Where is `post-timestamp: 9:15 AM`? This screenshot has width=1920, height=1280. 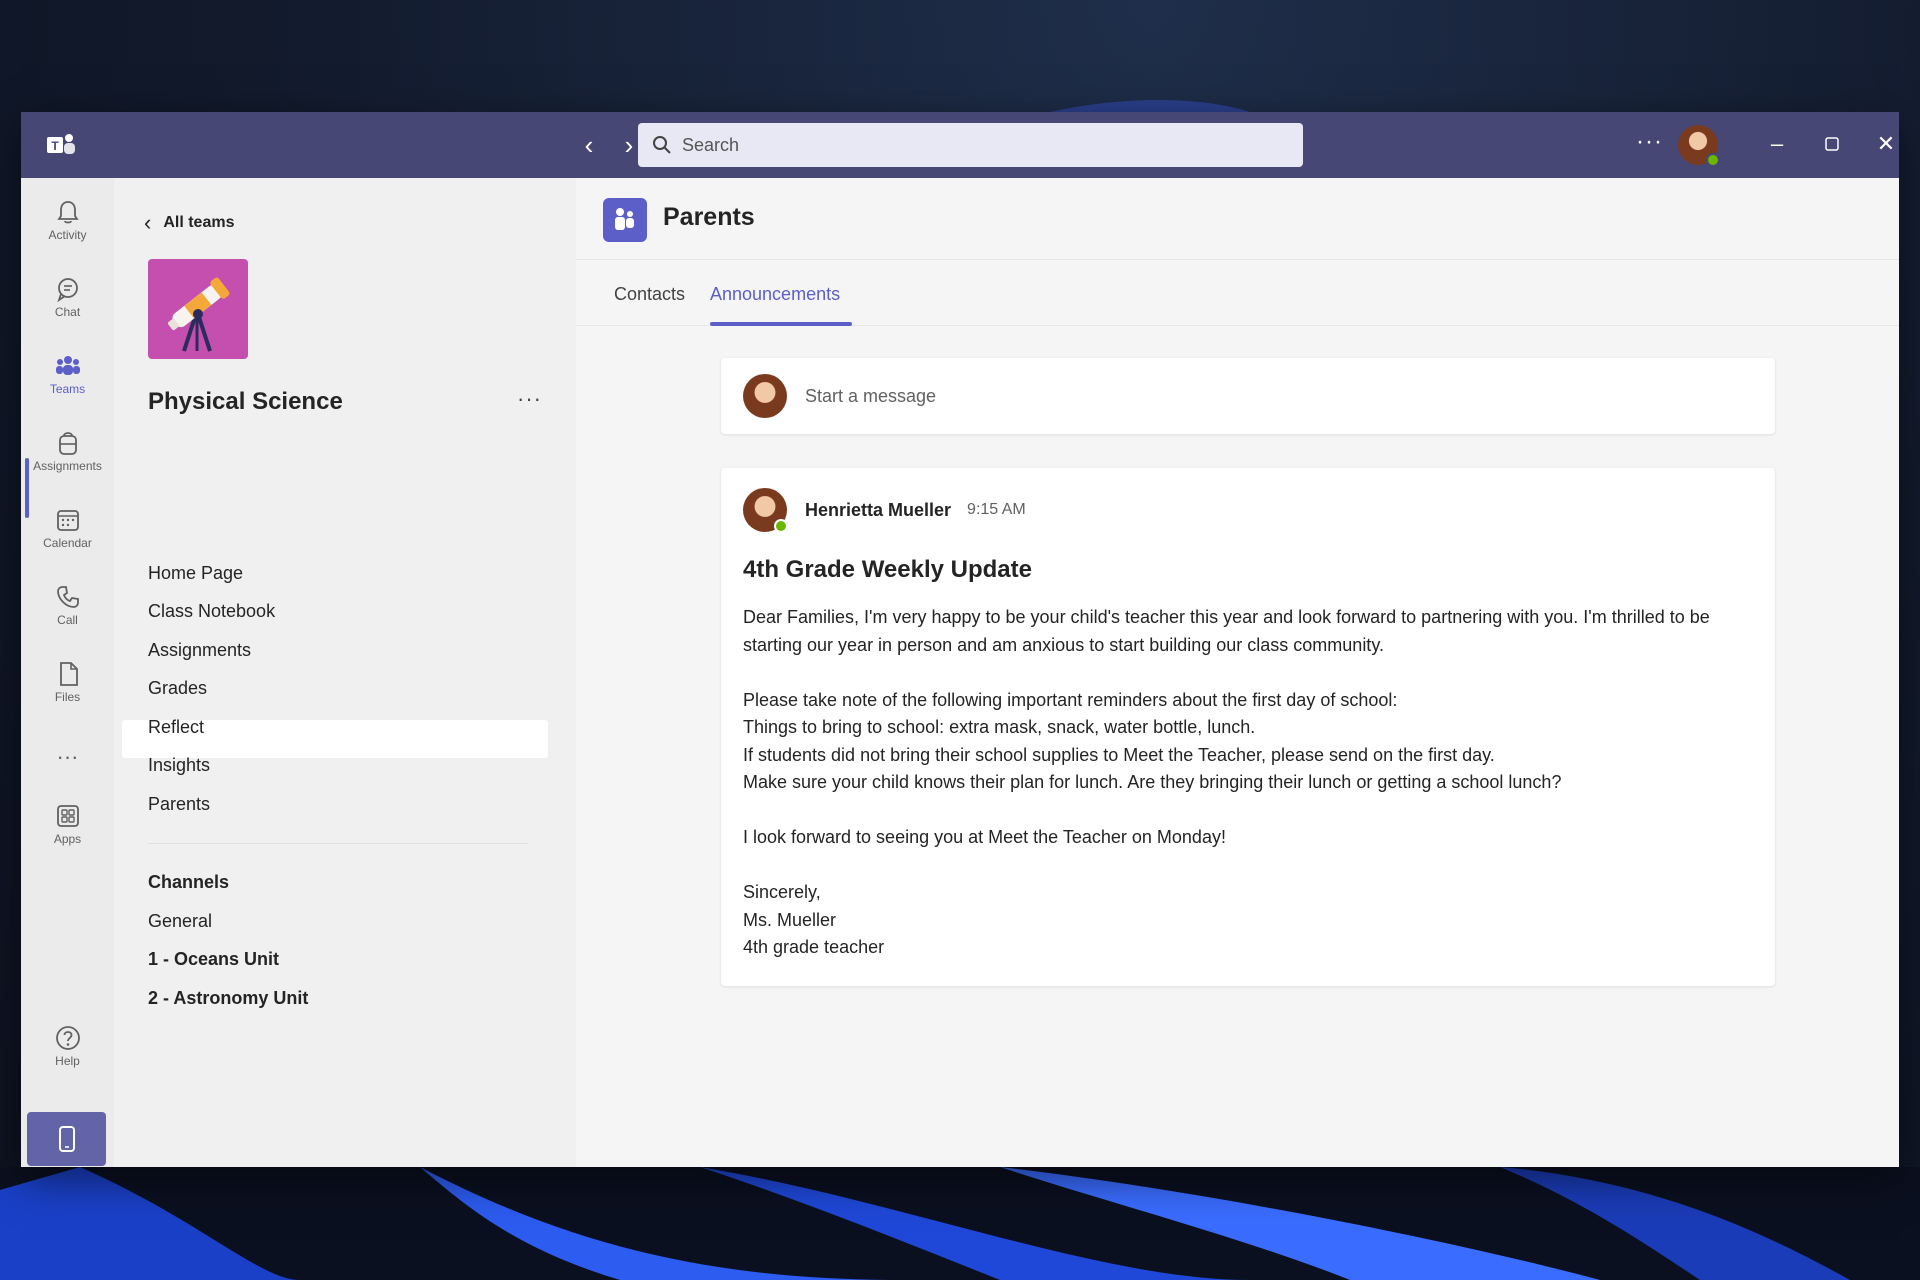 post-timestamp: 9:15 AM is located at coordinates (996, 509).